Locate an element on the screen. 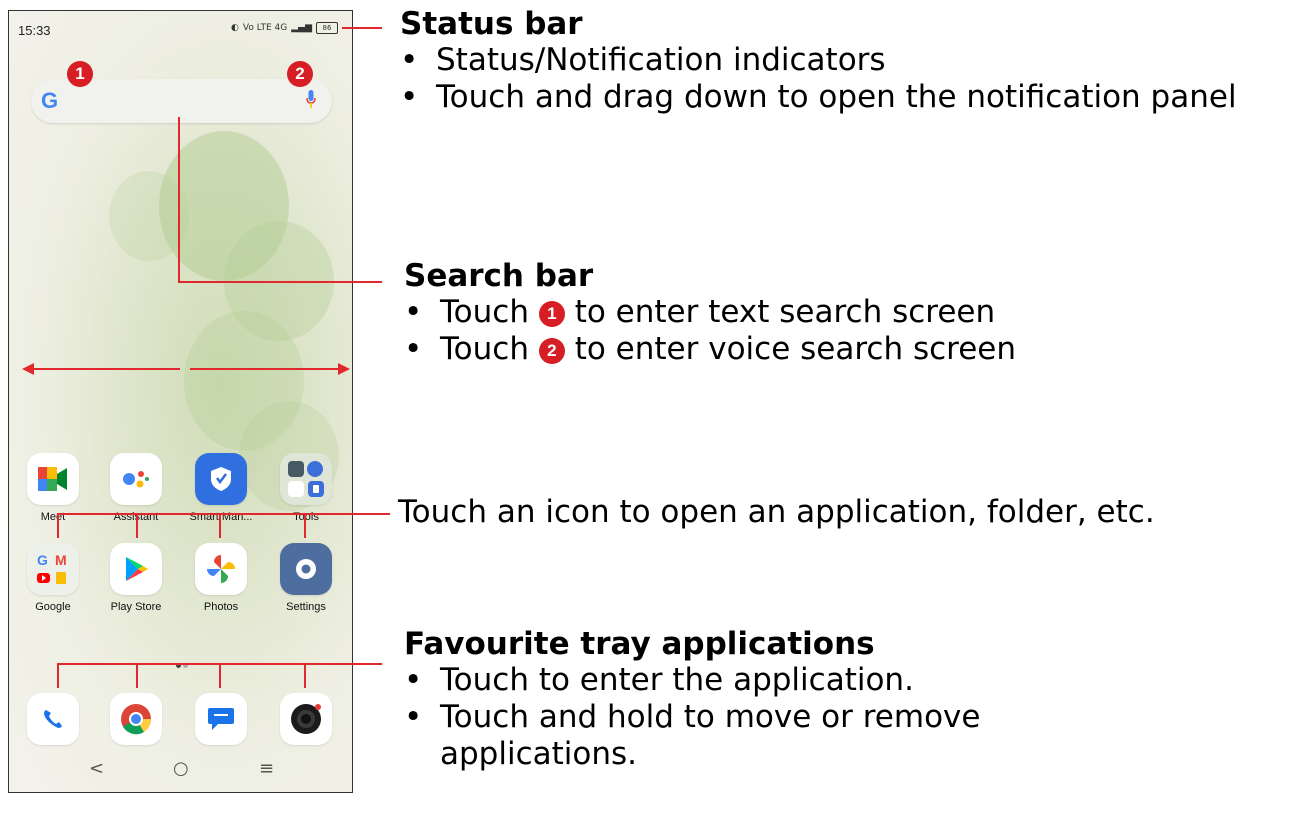  callout-bullet: Status/Notification indicators is located at coordinates (852, 60).